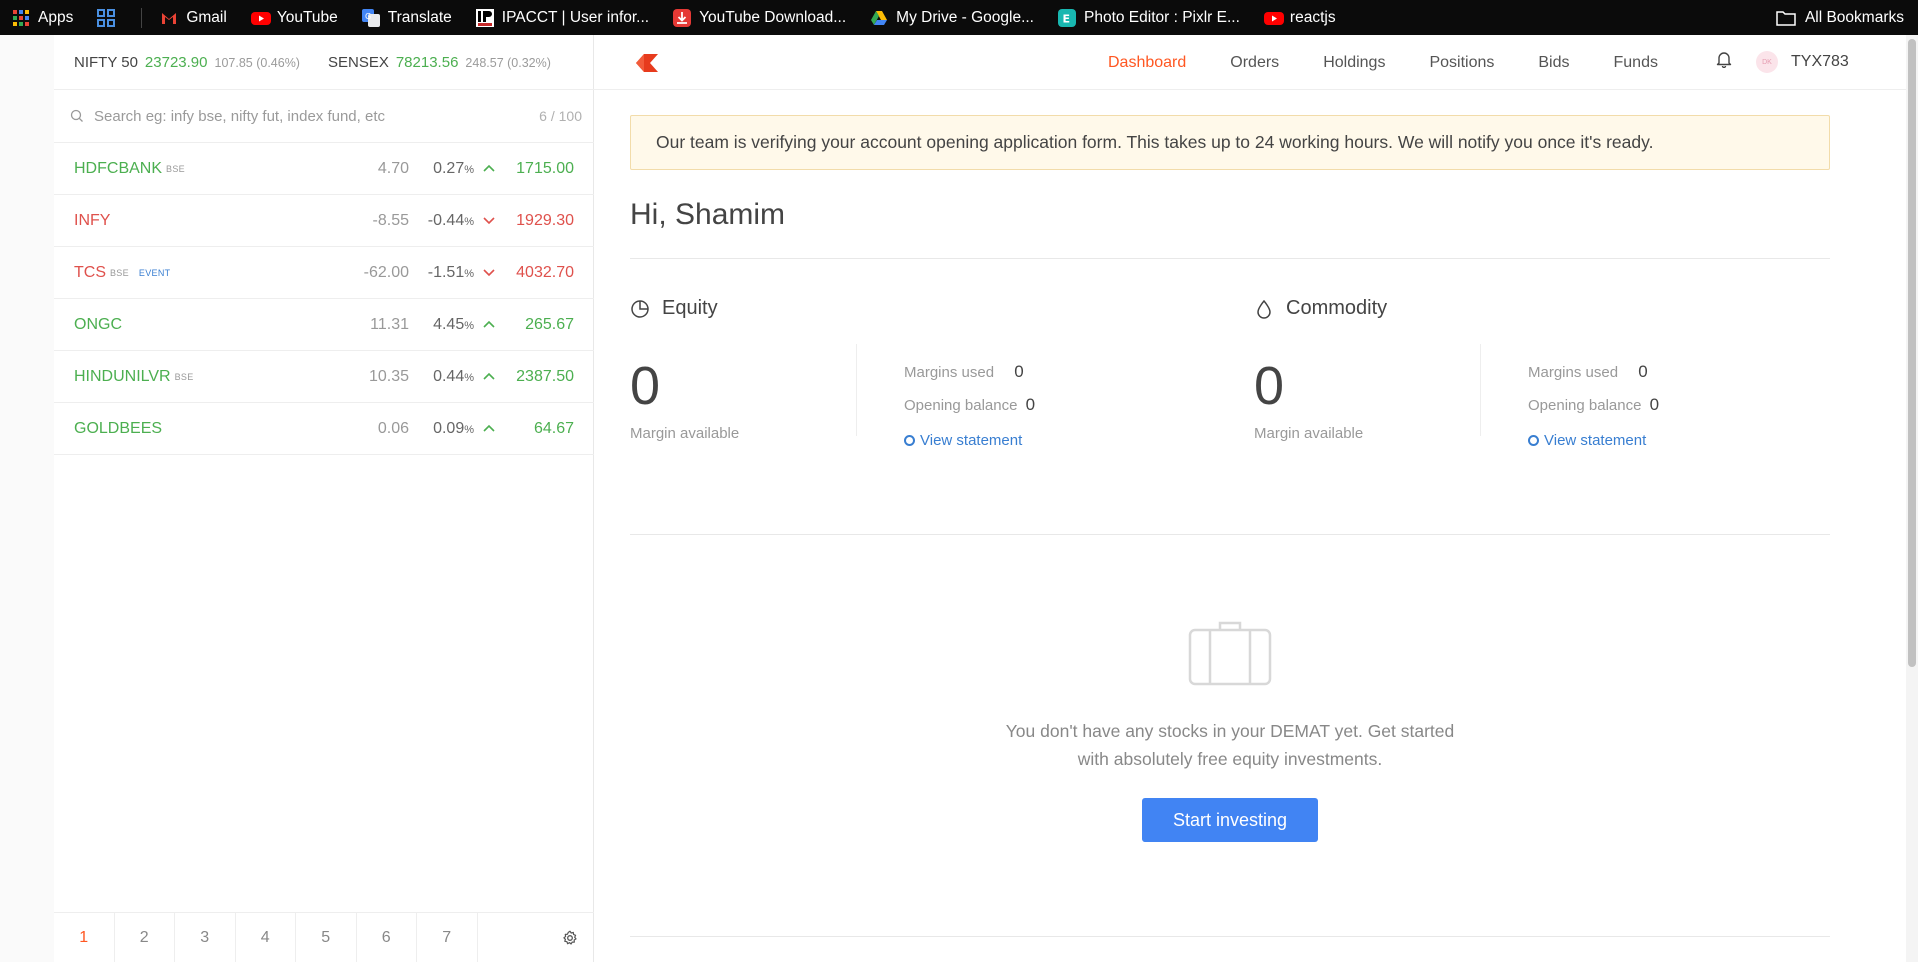 This screenshot has height=962, width=1918. Describe the element at coordinates (446, 272) in the screenshot. I see `percent-value: -1.51` at that location.